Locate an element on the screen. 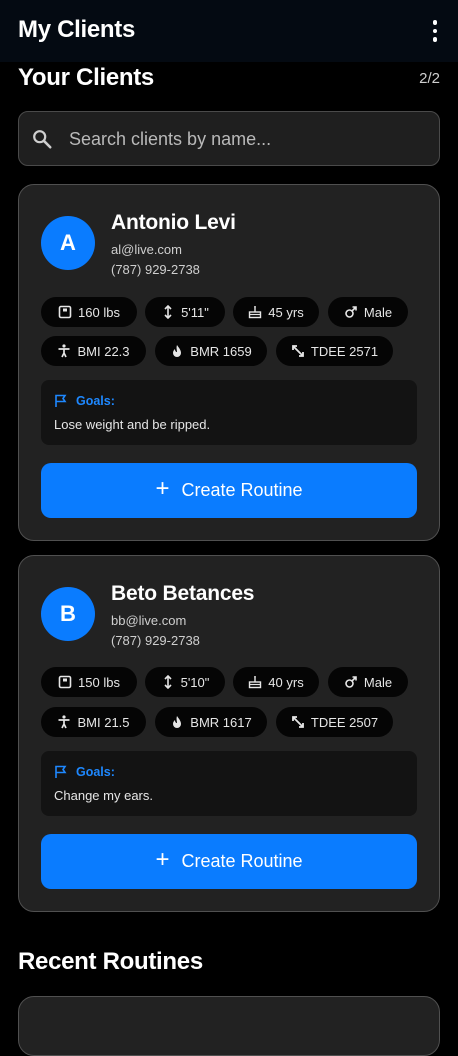  routine-card is located at coordinates (229, 1026).